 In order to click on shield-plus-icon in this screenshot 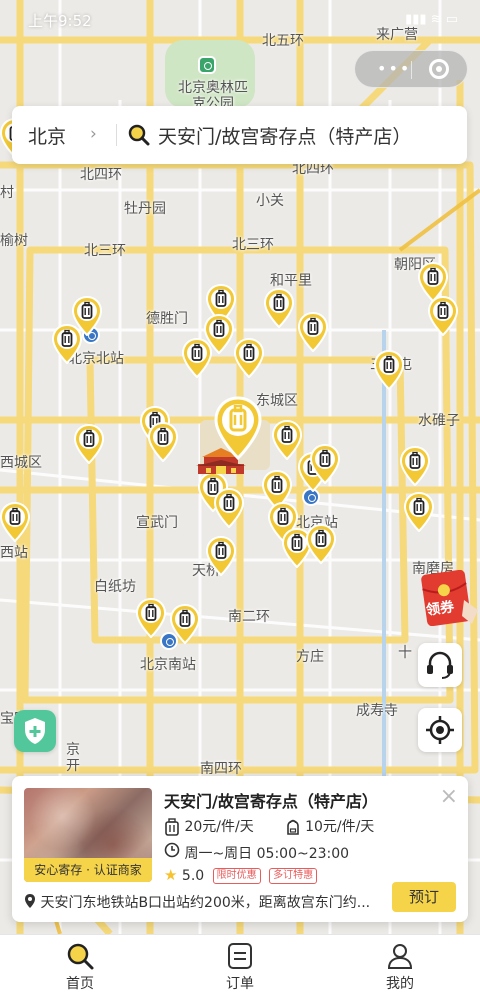, I will do `click(35, 731)`.